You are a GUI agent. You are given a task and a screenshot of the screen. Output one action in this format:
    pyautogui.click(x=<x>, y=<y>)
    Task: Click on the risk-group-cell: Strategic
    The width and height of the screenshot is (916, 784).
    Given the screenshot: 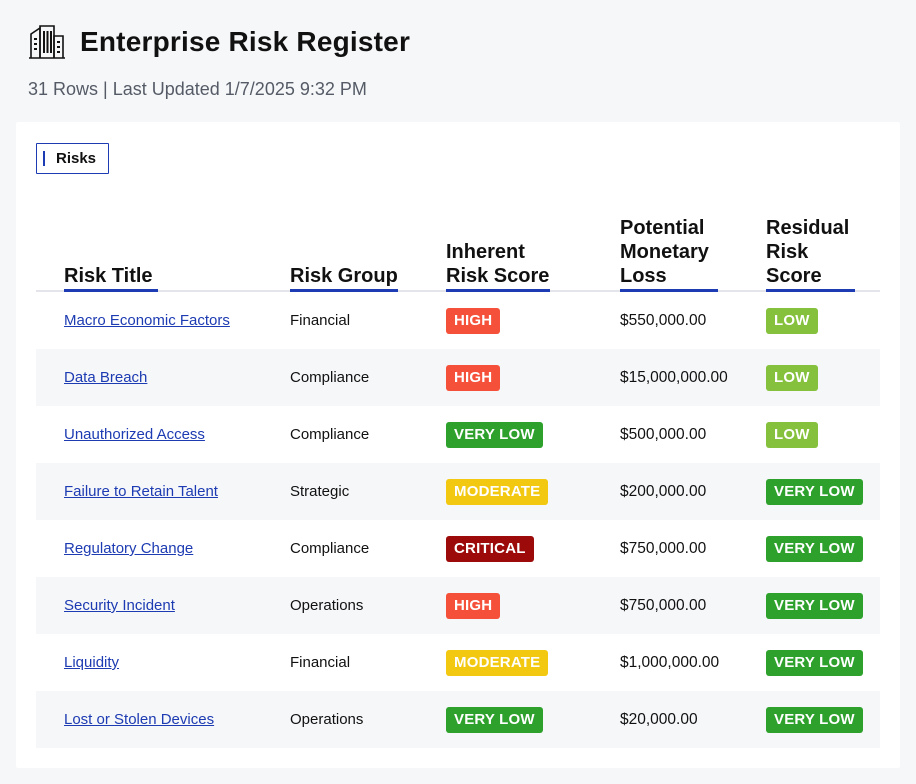 What is the action you would take?
    pyautogui.click(x=368, y=491)
    